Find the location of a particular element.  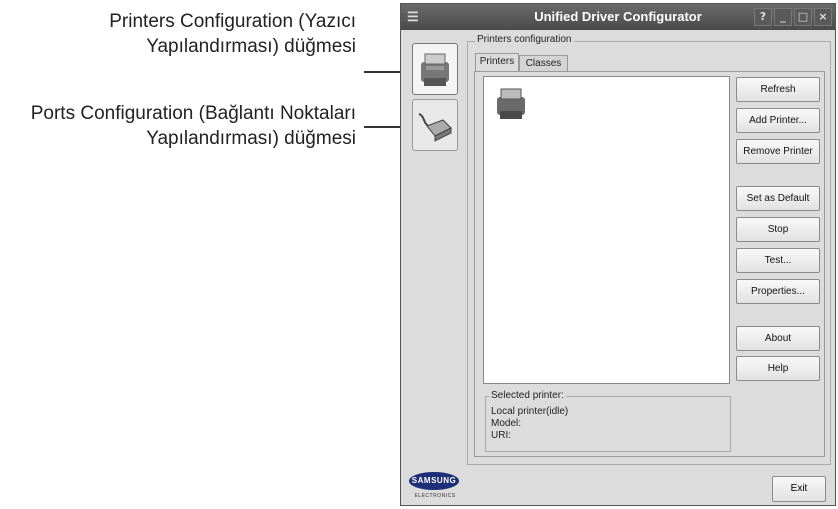

port-cable-icon is located at coordinates (435, 127).